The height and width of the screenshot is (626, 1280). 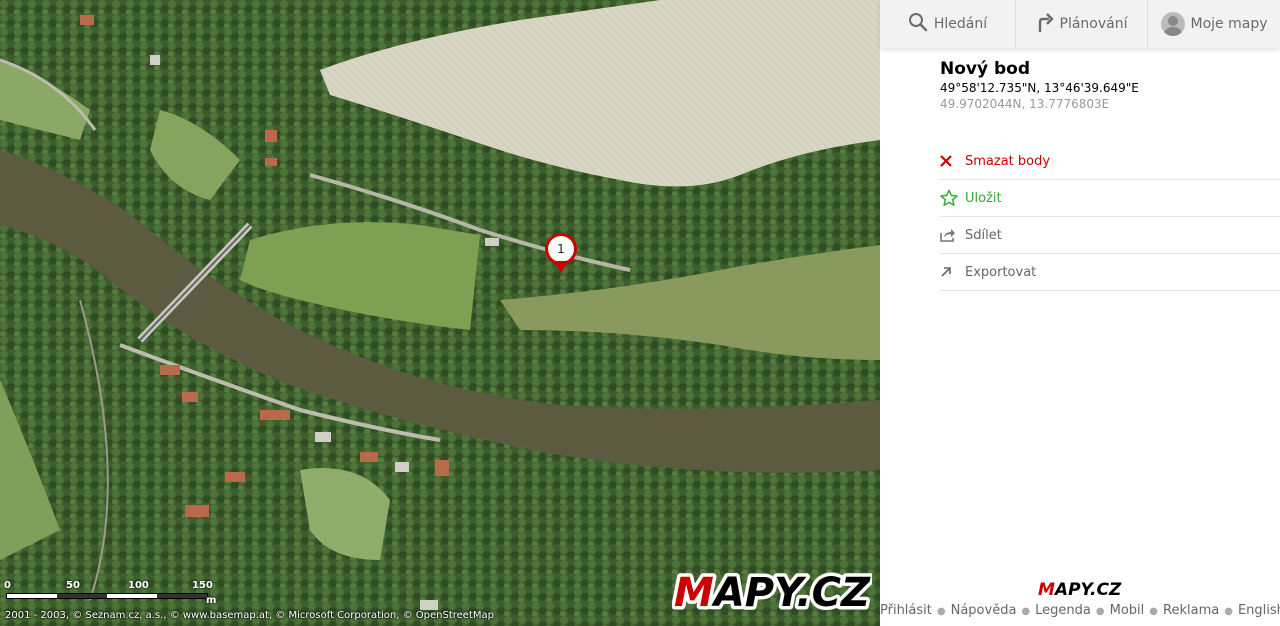 What do you see at coordinates (952, 161) in the screenshot?
I see `close-icon` at bounding box center [952, 161].